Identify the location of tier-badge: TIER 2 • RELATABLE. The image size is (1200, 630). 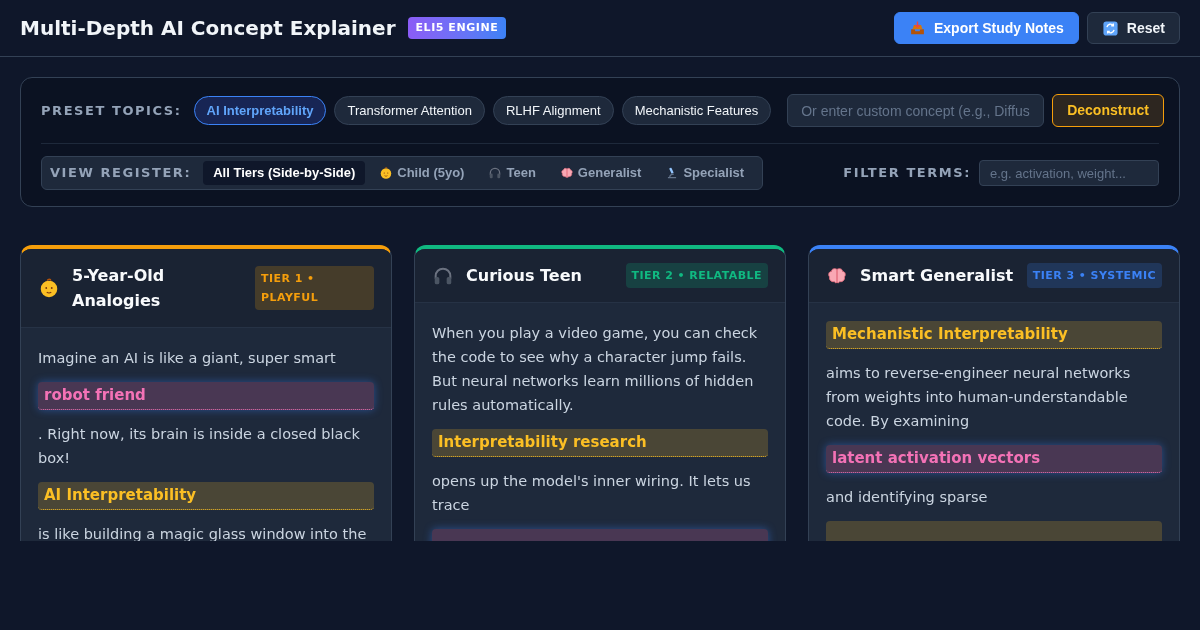
(696, 275).